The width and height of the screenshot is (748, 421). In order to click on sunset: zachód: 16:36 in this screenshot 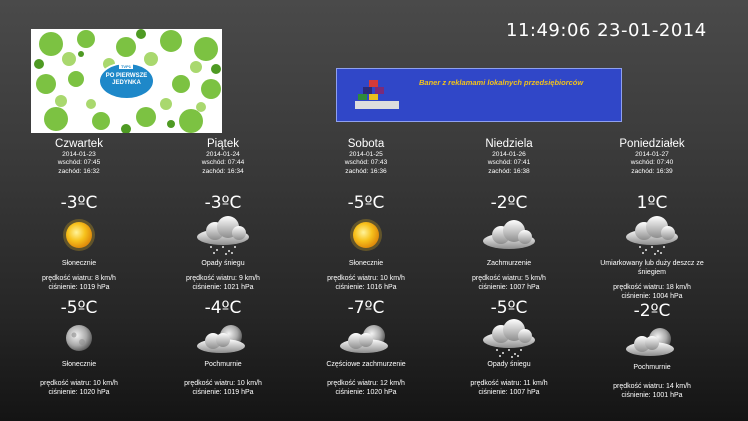, I will do `click(366, 171)`.